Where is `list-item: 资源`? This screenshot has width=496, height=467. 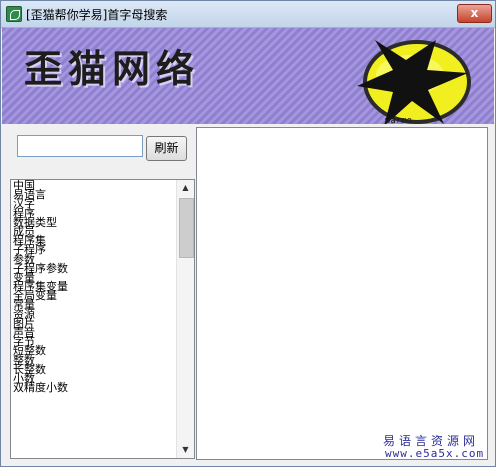
list-item: 资源 is located at coordinates (95, 314).